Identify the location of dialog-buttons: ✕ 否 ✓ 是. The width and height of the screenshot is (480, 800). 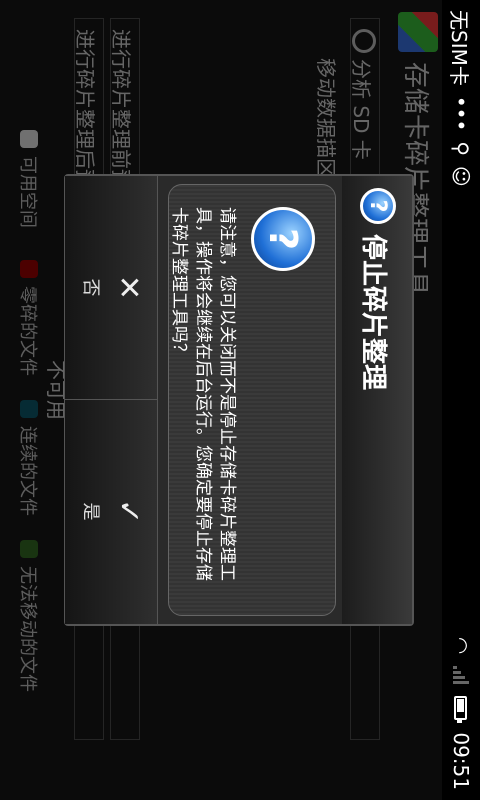
(111, 400).